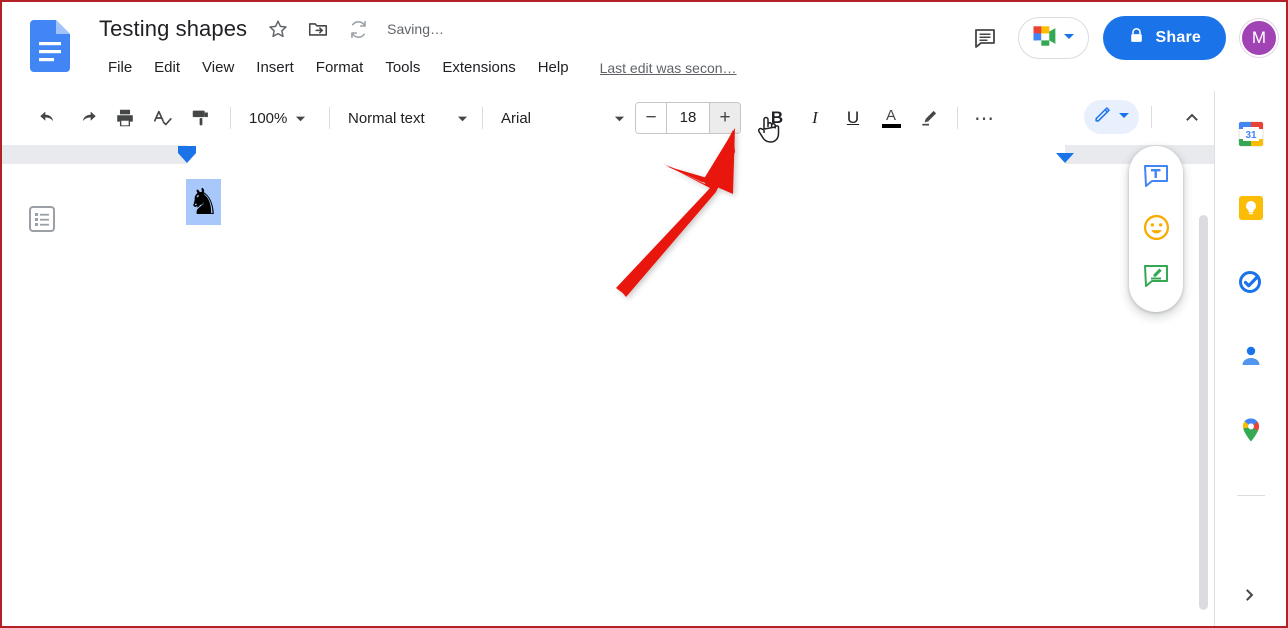 The image size is (1288, 628). Describe the element at coordinates (651, 118) in the screenshot. I see `decrease-font-size-button: −` at that location.